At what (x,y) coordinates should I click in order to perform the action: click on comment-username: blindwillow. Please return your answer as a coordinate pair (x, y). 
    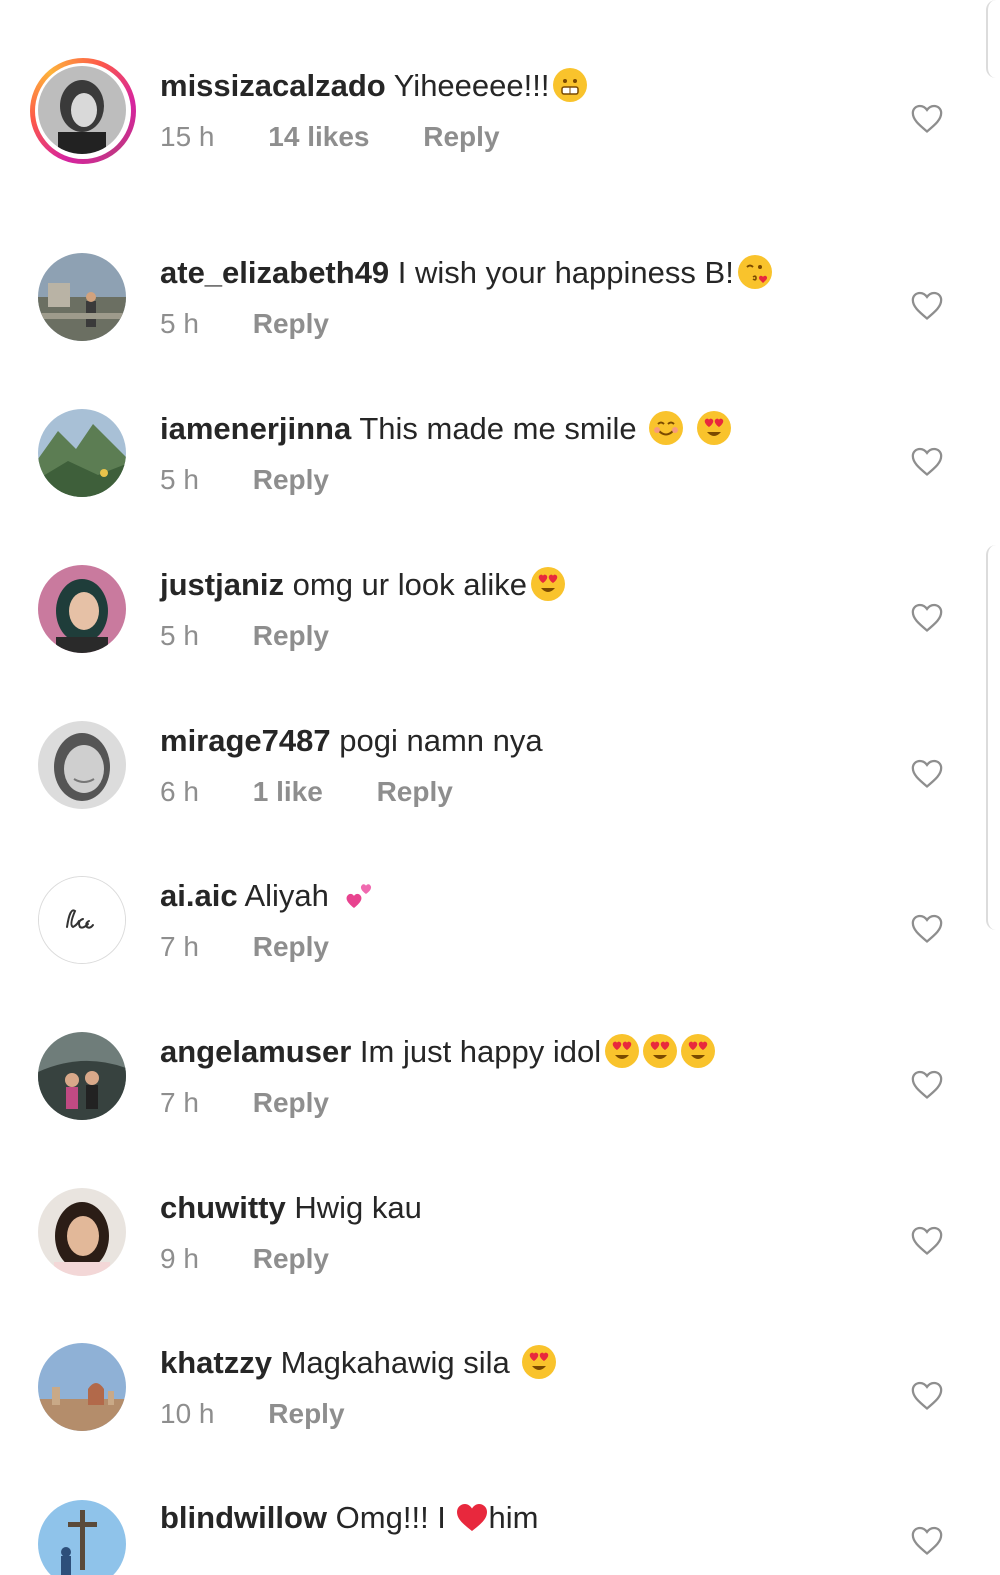
    Looking at the image, I should click on (243, 1517).